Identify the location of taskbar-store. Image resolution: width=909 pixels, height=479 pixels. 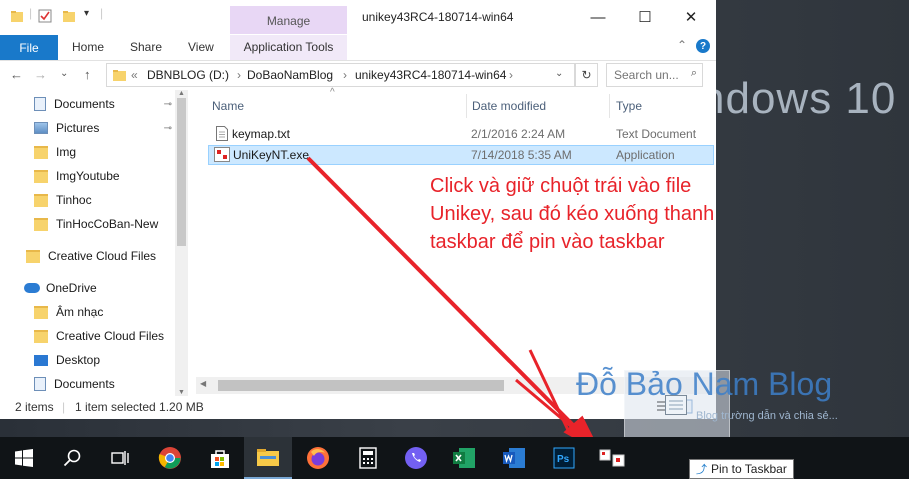
(220, 458).